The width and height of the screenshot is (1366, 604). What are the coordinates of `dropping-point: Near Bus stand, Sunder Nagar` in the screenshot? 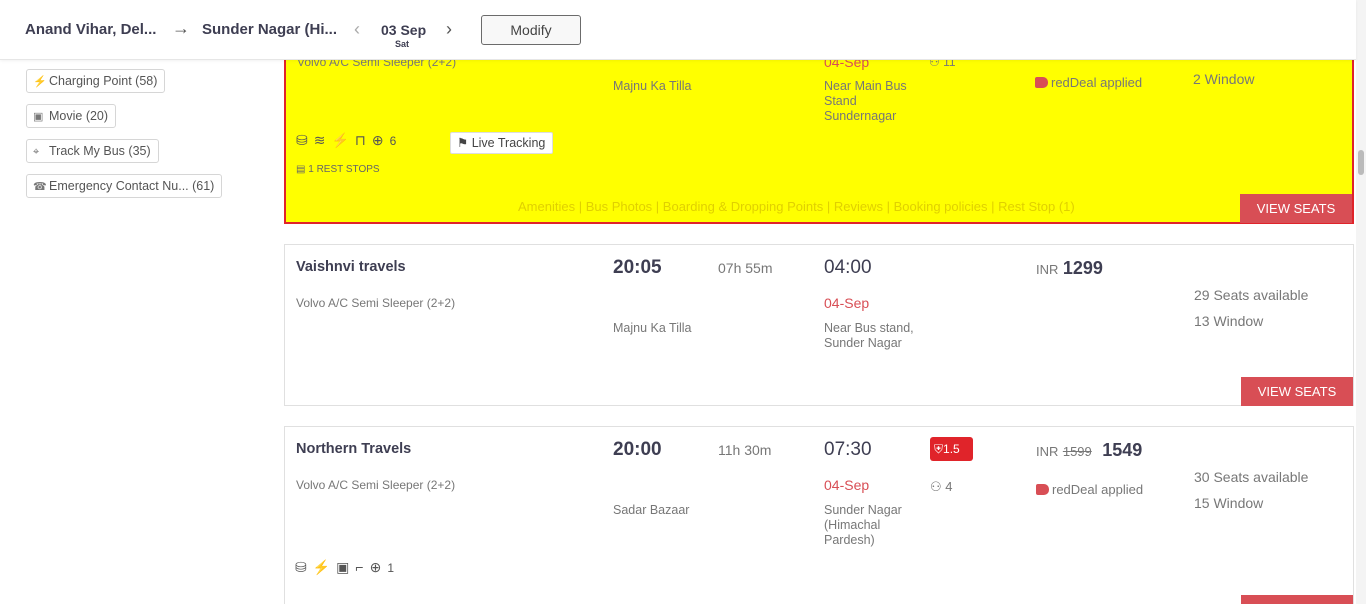 It's located at (869, 335).